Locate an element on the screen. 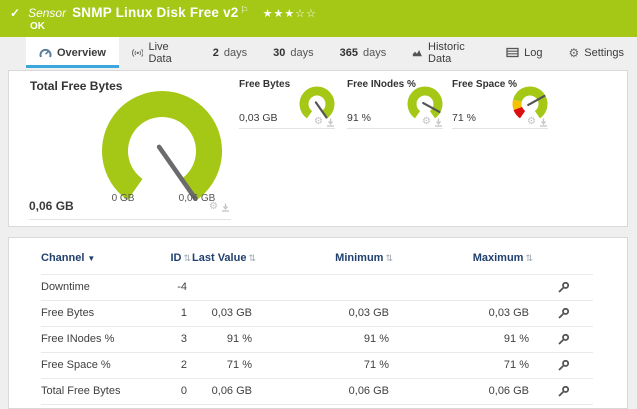 This screenshot has height=409, width=637. cell-maximum: 0,06 GB is located at coordinates (463, 391).